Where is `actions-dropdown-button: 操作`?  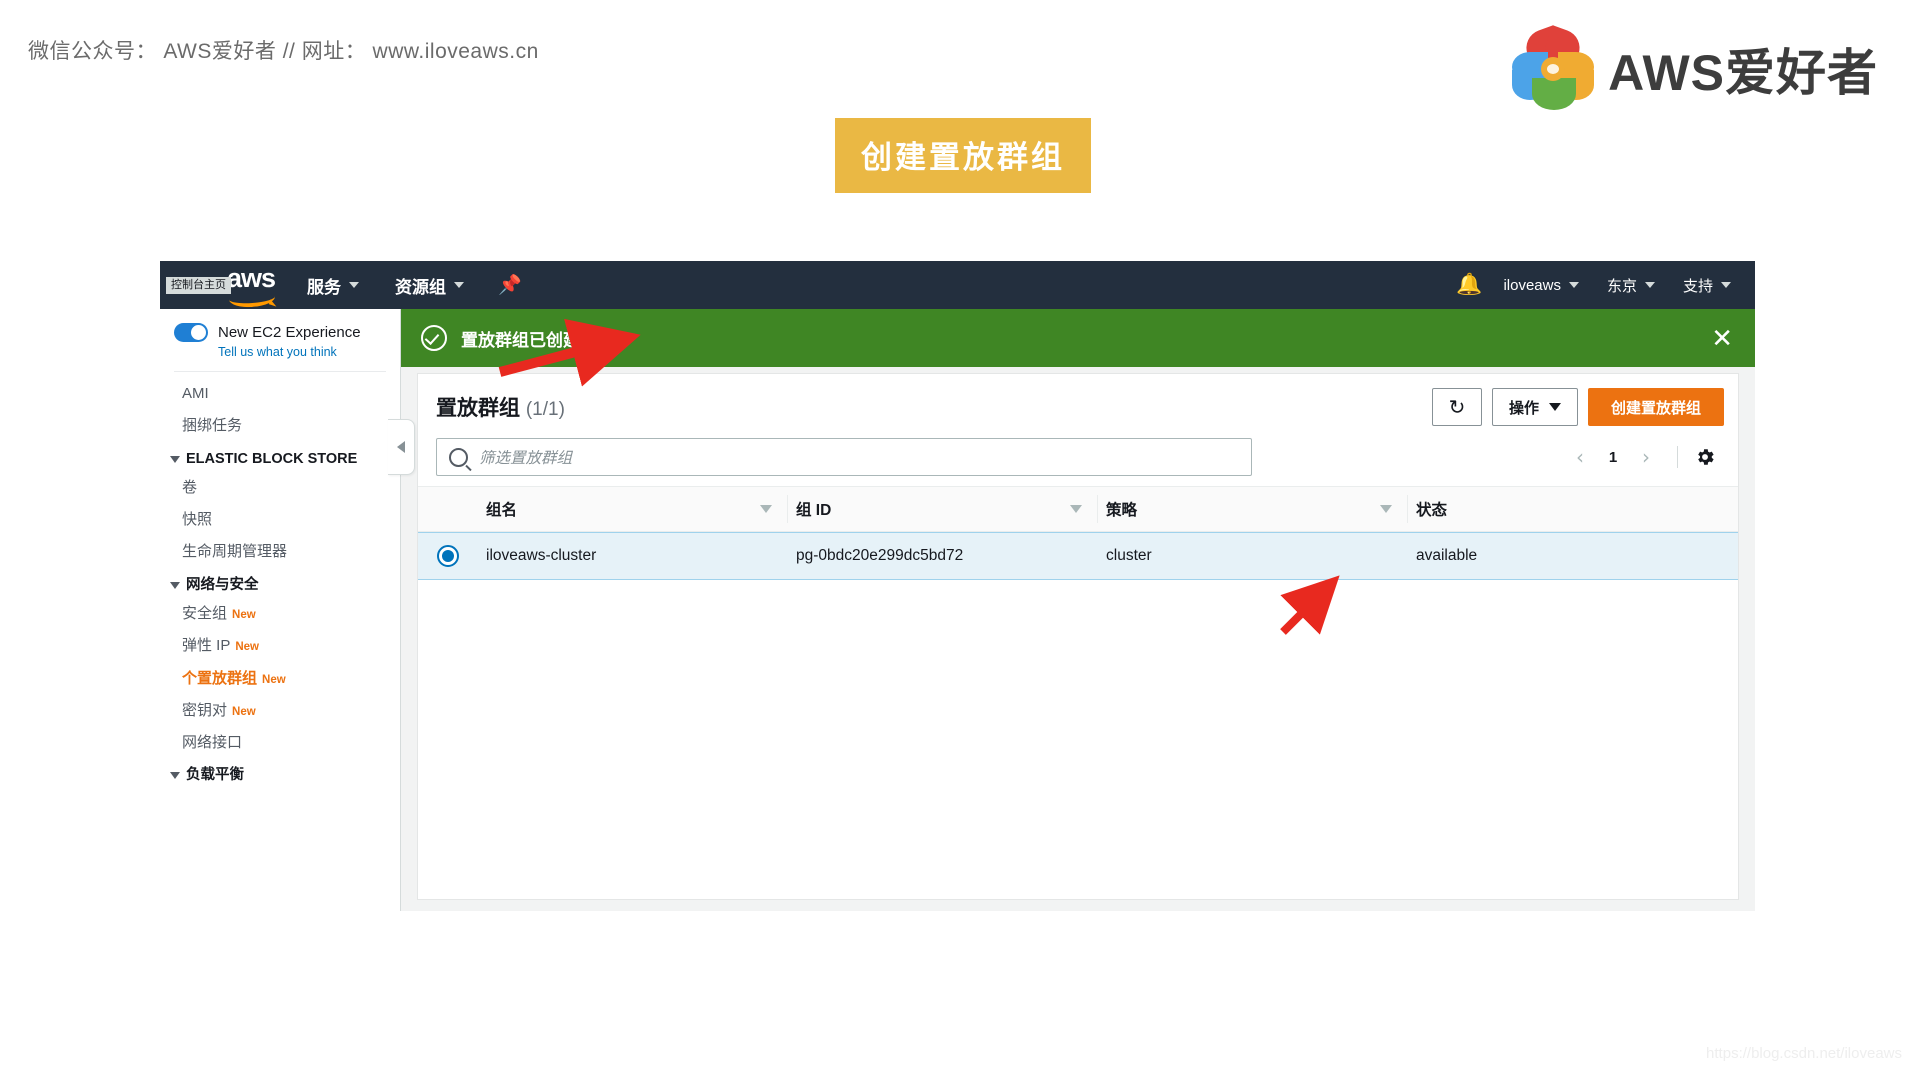 actions-dropdown-button: 操作 is located at coordinates (1534, 407).